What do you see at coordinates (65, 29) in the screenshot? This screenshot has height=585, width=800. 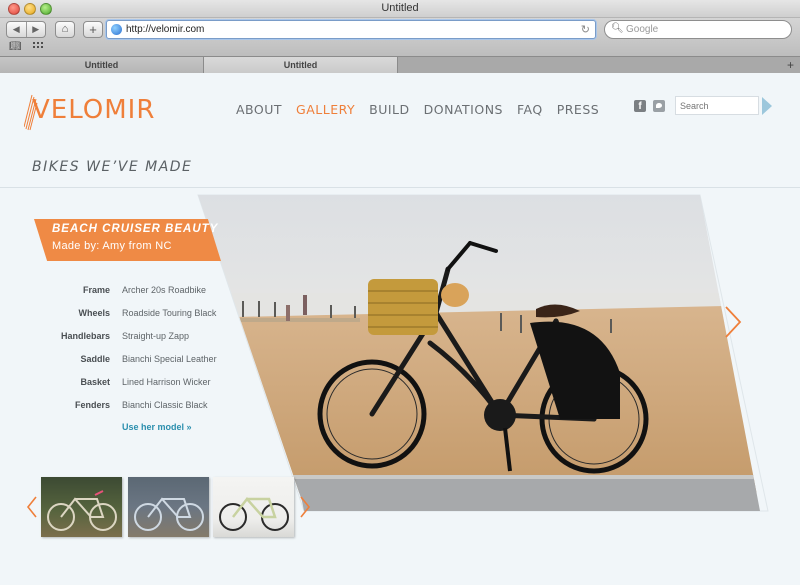 I see `home-button: ⌂` at bounding box center [65, 29].